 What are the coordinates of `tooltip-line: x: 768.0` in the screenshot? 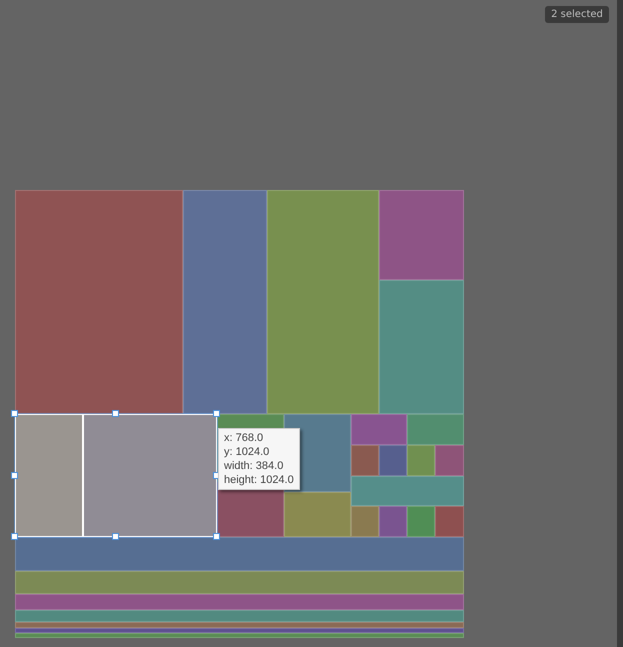 It's located at (244, 438).